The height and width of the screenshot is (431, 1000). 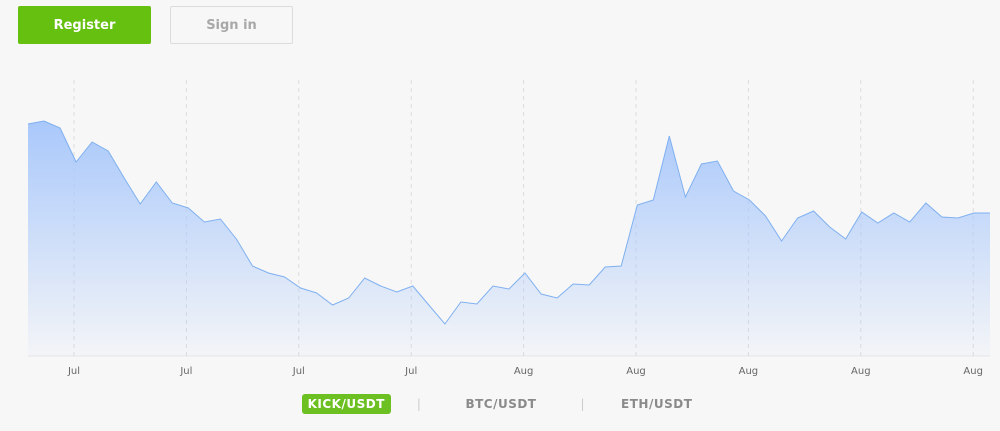 What do you see at coordinates (346, 404) in the screenshot?
I see `pair-tab-kick-usdt: KICK/USDT` at bounding box center [346, 404].